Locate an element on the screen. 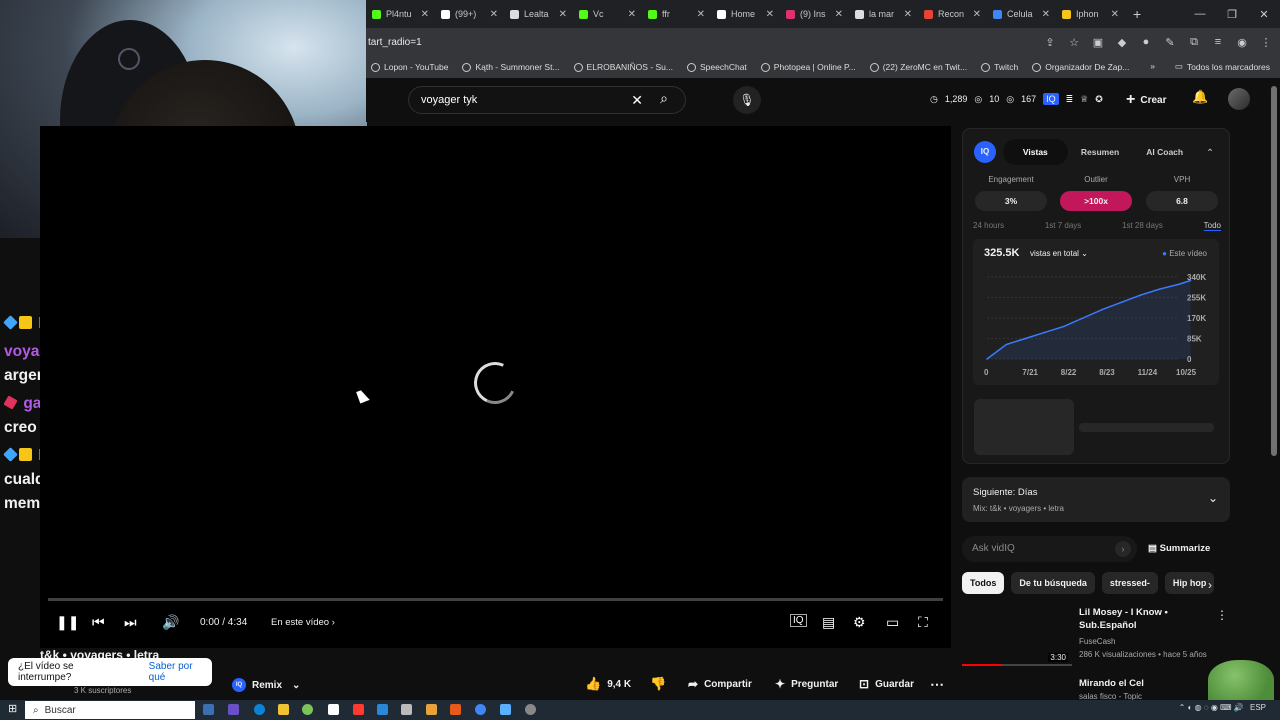 The image size is (1280, 720). minimize-icon: — is located at coordinates (1200, 14).